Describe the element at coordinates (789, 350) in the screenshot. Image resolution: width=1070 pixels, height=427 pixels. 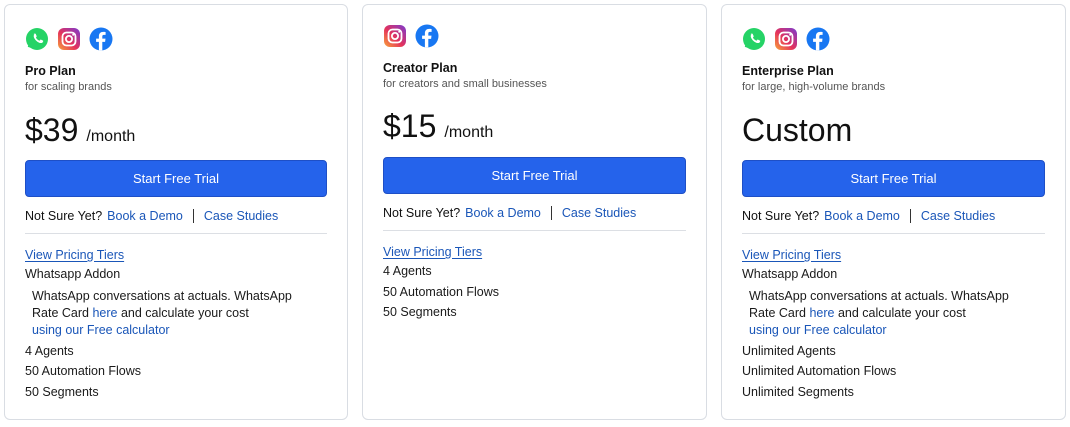
I see `feature-item: Unlimited Agents` at that location.